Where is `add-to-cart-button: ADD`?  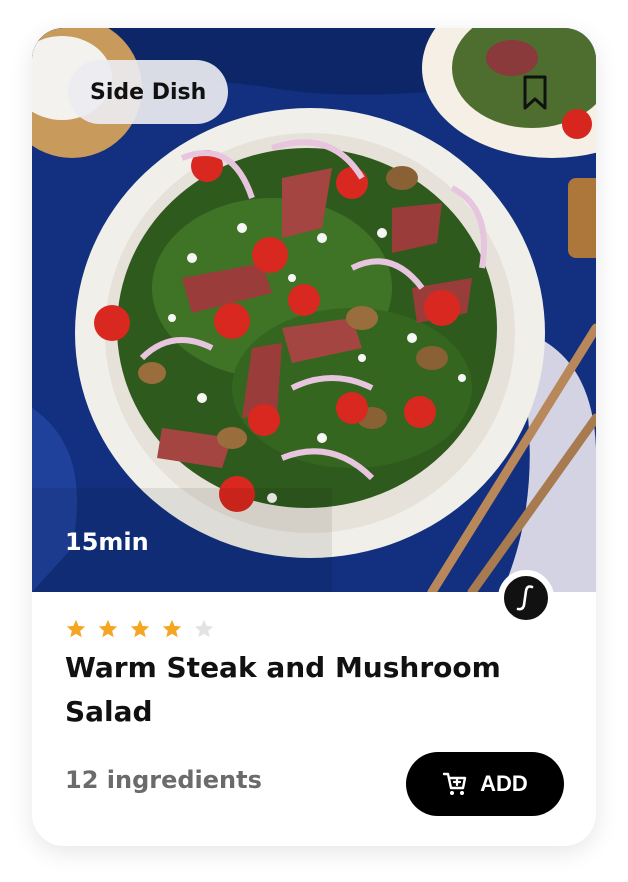
add-to-cart-button: ADD is located at coordinates (485, 784).